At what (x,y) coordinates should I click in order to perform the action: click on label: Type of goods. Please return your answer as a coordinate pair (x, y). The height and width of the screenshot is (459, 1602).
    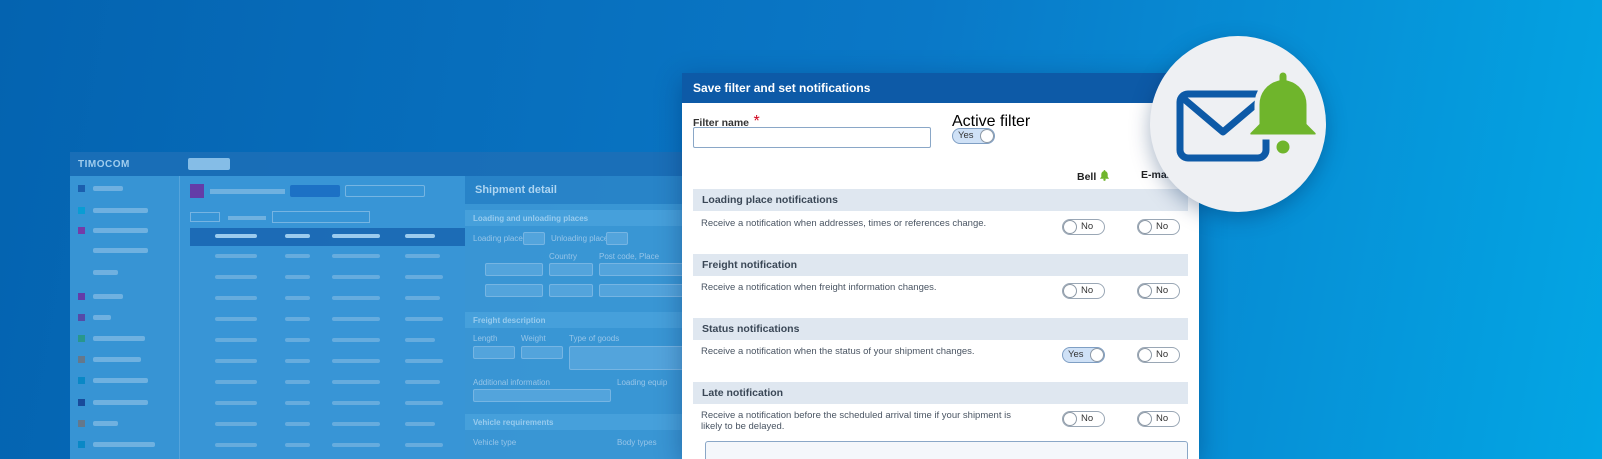
    Looking at the image, I should click on (594, 338).